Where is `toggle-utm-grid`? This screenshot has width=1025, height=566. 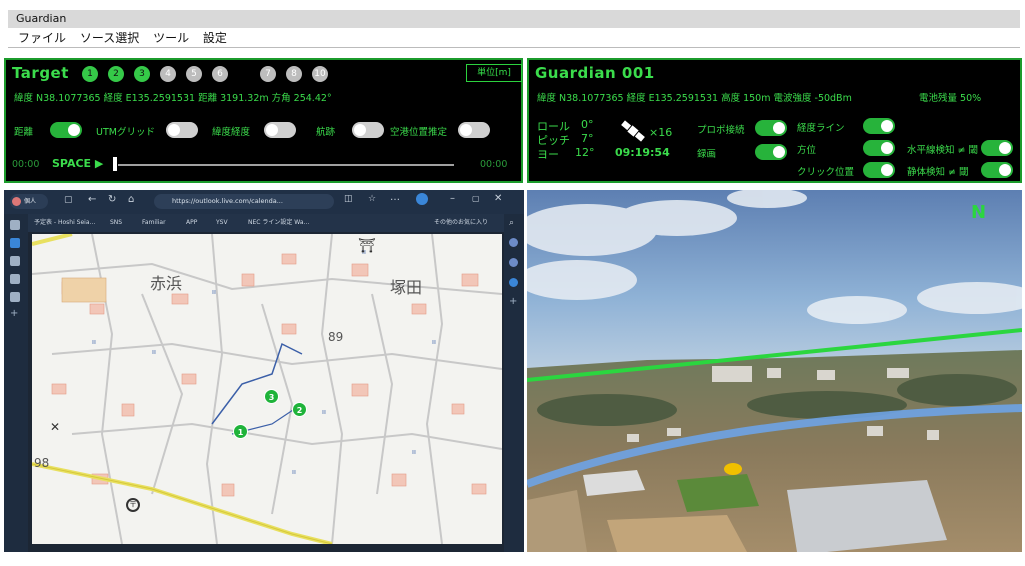
toggle-utm-grid is located at coordinates (182, 130).